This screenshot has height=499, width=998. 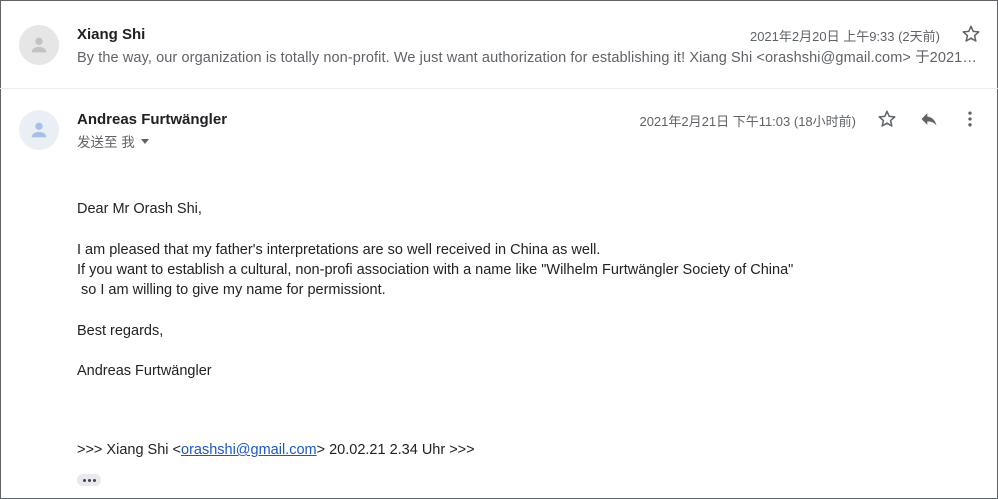 I want to click on show-trimmed-content-button, so click(x=89, y=480).